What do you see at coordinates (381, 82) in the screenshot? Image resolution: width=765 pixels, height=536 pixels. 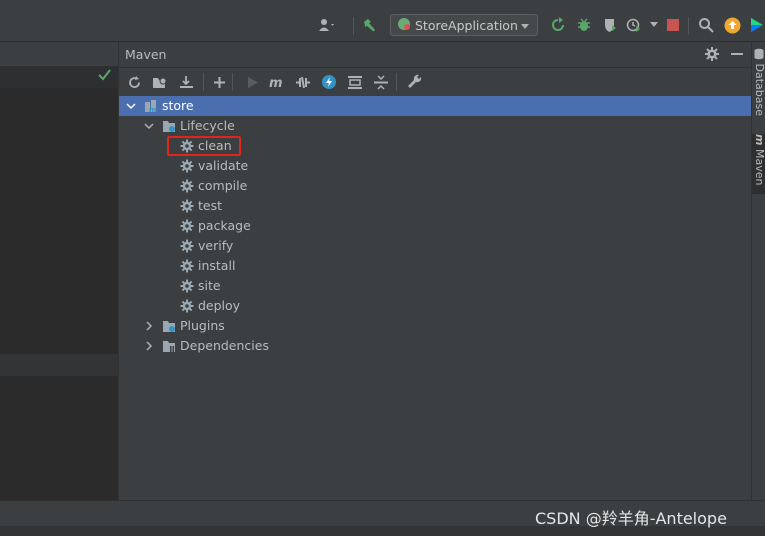 I see `collapse-all-icon` at bounding box center [381, 82].